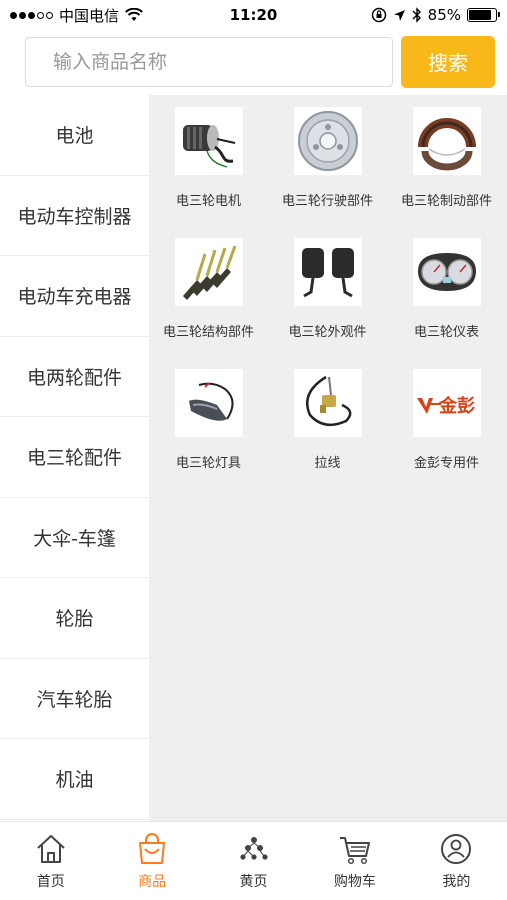 The width and height of the screenshot is (507, 900). I want to click on status-left: 中国电信, so click(76, 15).